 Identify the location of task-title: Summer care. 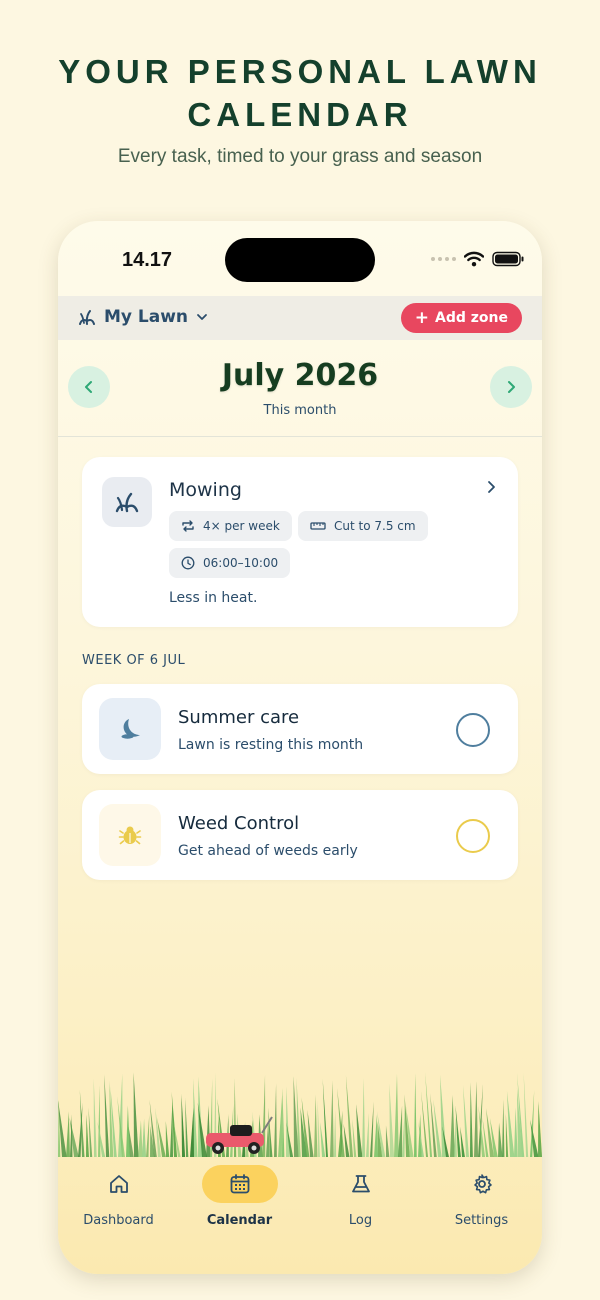
(239, 717).